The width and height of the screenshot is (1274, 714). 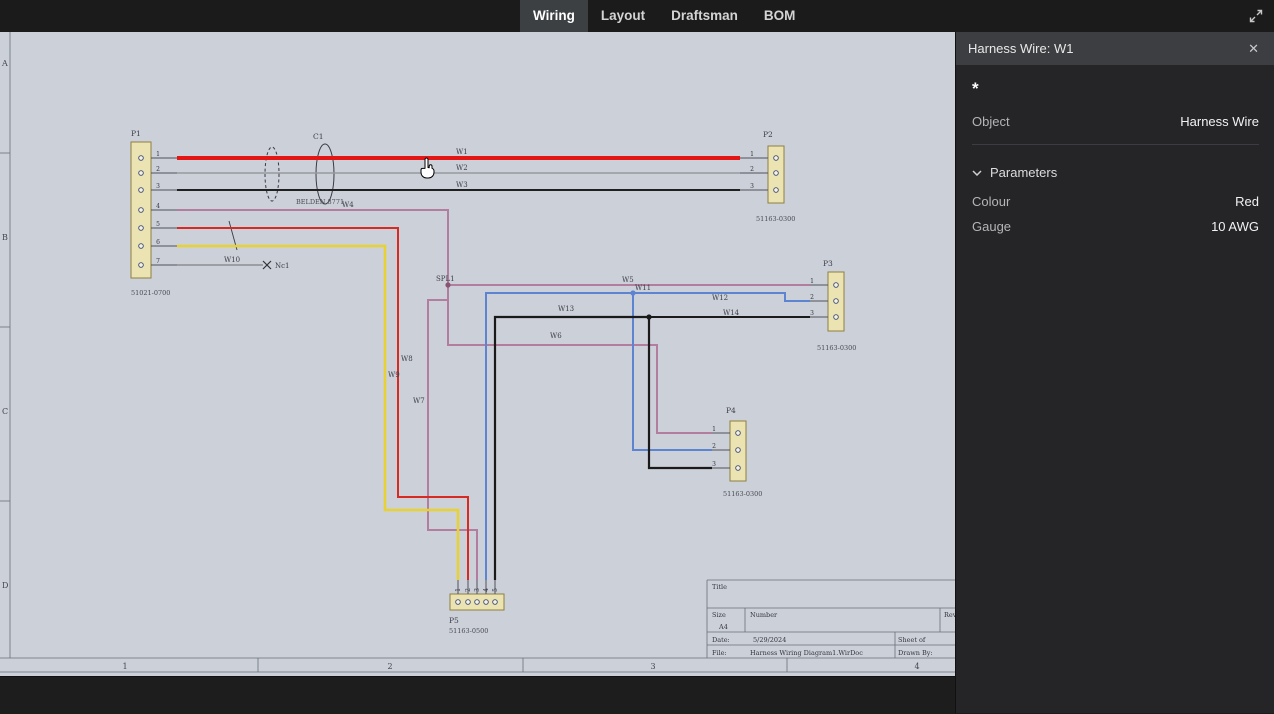 I want to click on document-view-tabs: Wiring Layout Draftsman BOM, so click(x=664, y=16).